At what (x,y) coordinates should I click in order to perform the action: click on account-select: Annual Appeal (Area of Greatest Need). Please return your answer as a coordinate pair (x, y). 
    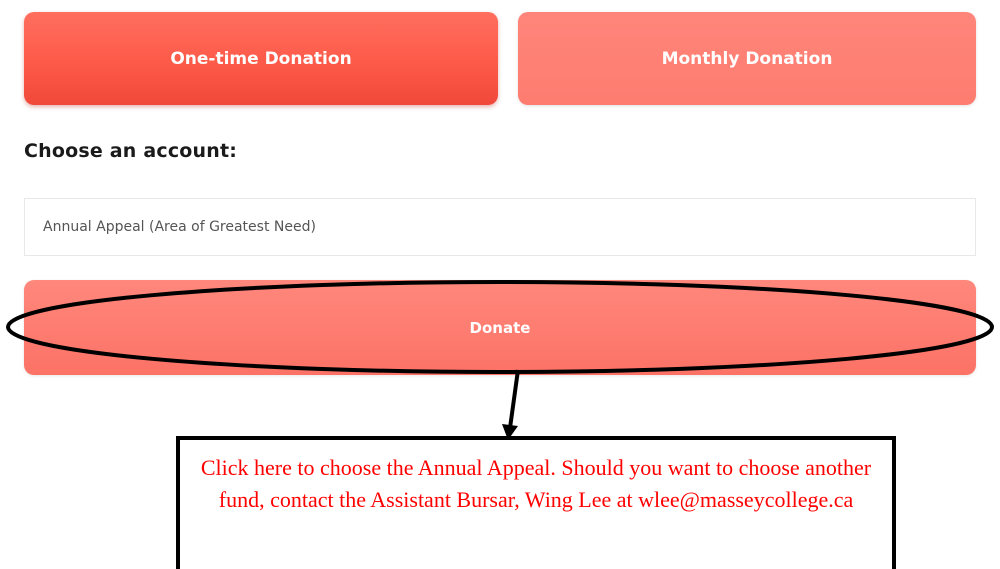
    Looking at the image, I should click on (500, 227).